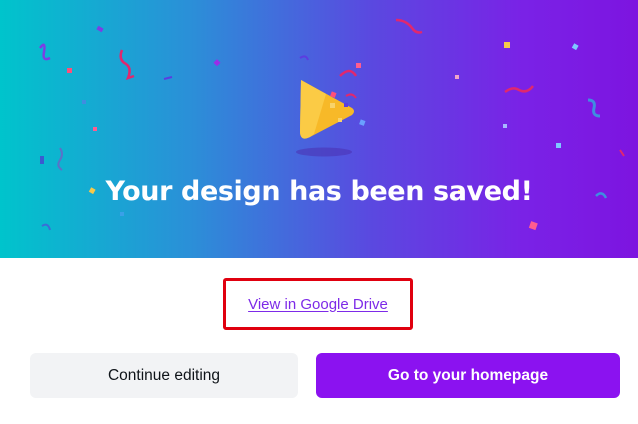  What do you see at coordinates (468, 375) in the screenshot?
I see `go-to-homepage-button: Go to your homepage` at bounding box center [468, 375].